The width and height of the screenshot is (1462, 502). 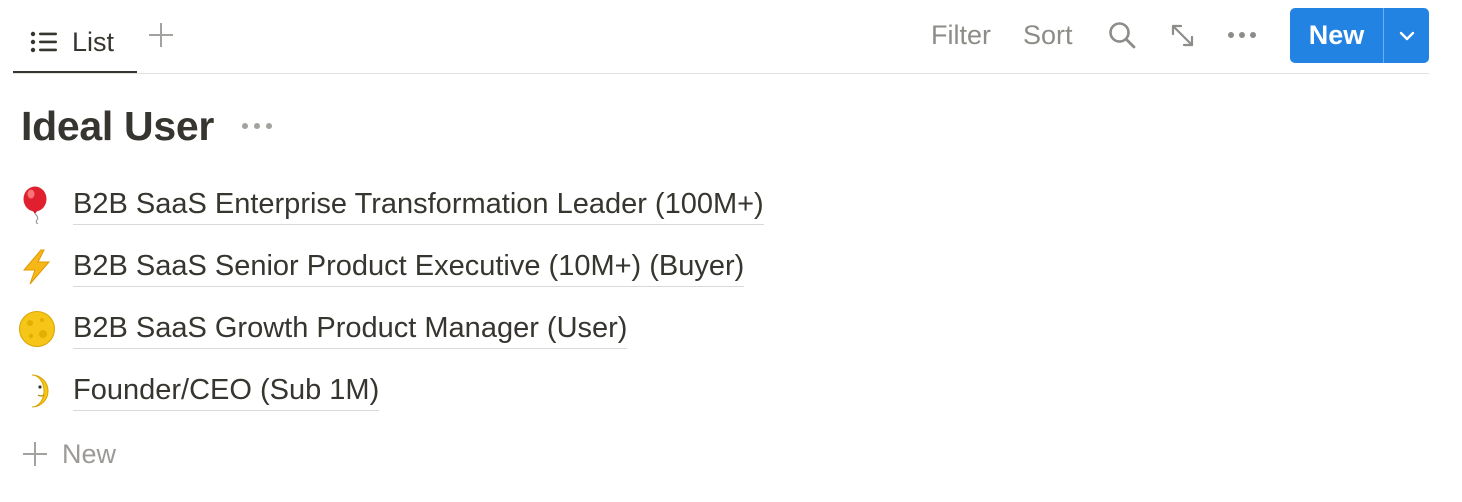 I want to click on database-title-row: Ideal User, so click(x=147, y=126).